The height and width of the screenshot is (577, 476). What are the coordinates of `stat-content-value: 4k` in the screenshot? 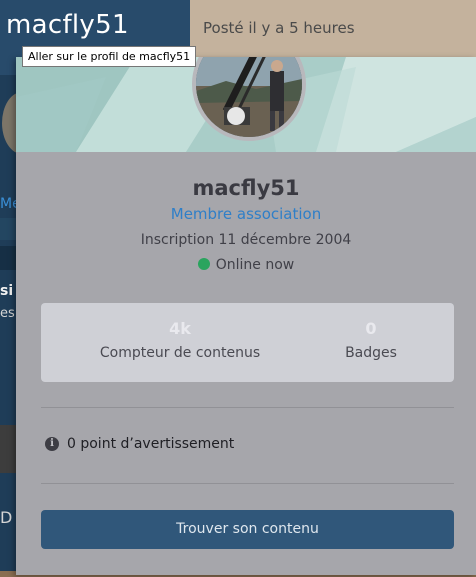 It's located at (180, 328).